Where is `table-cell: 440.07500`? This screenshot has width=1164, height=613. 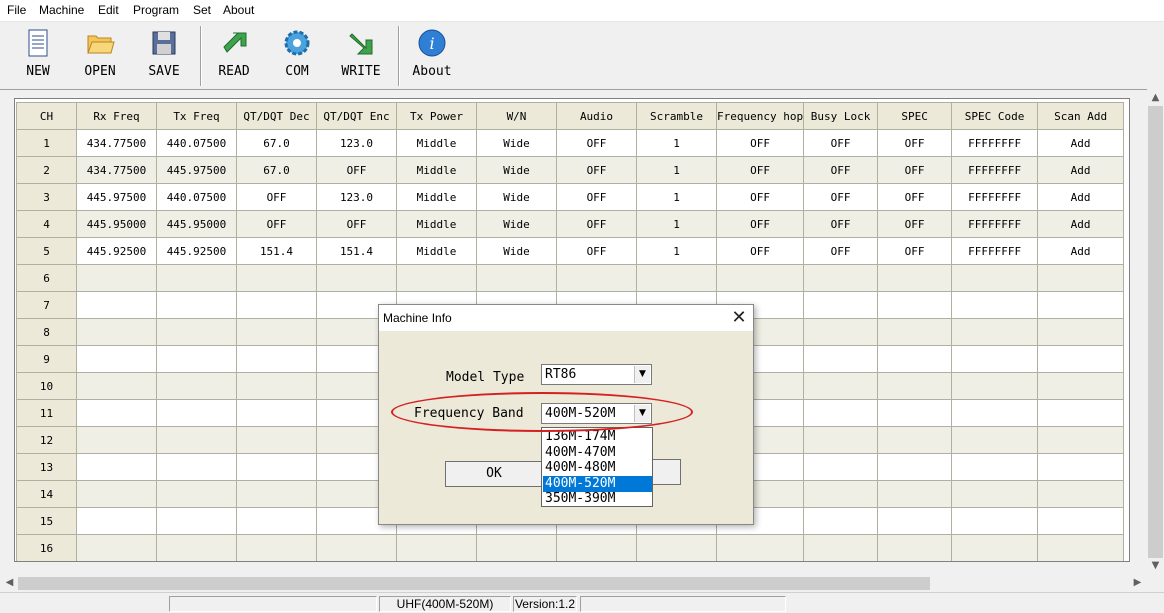 table-cell: 440.07500 is located at coordinates (196, 197).